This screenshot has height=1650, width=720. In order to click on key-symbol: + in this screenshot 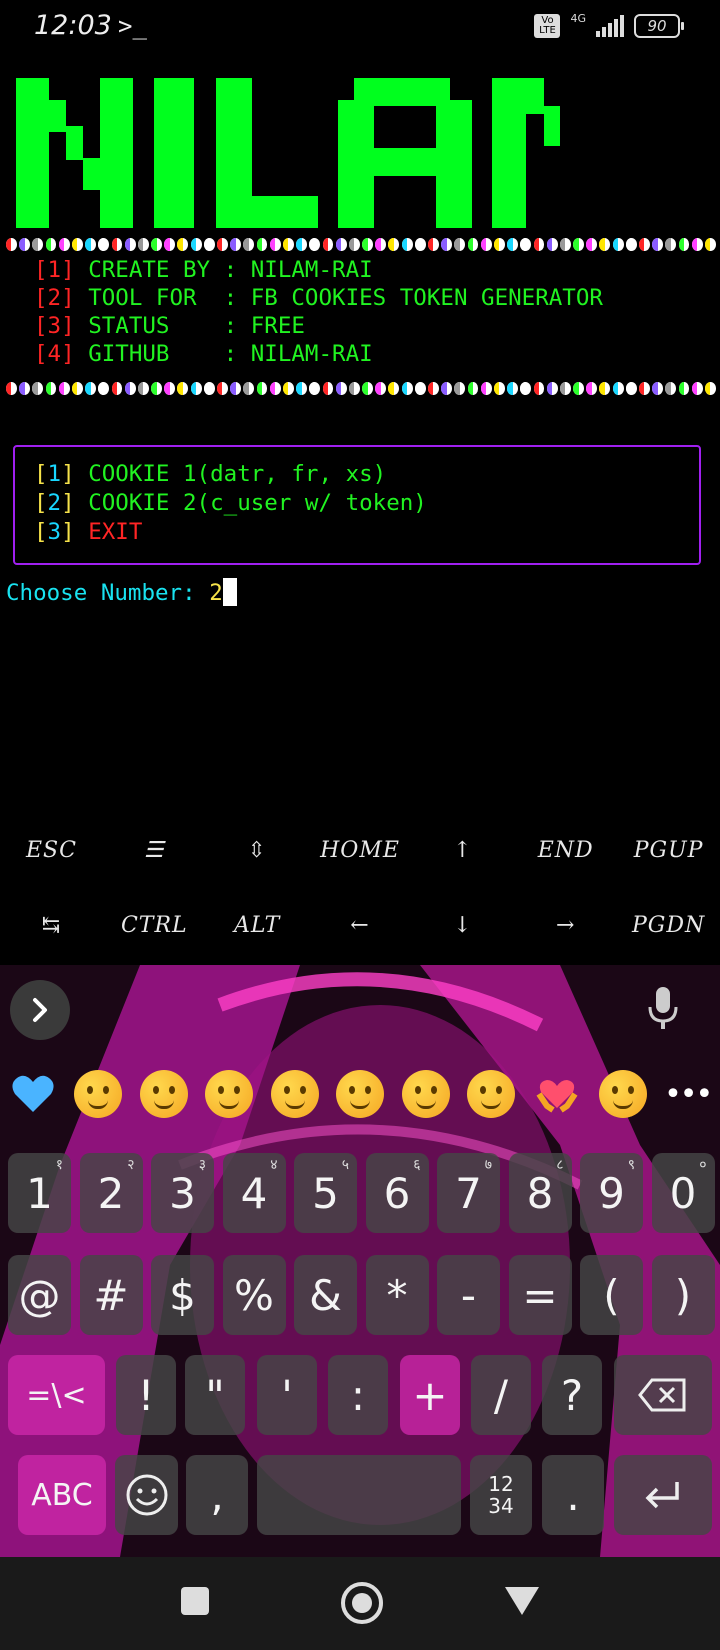, I will do `click(430, 1395)`.